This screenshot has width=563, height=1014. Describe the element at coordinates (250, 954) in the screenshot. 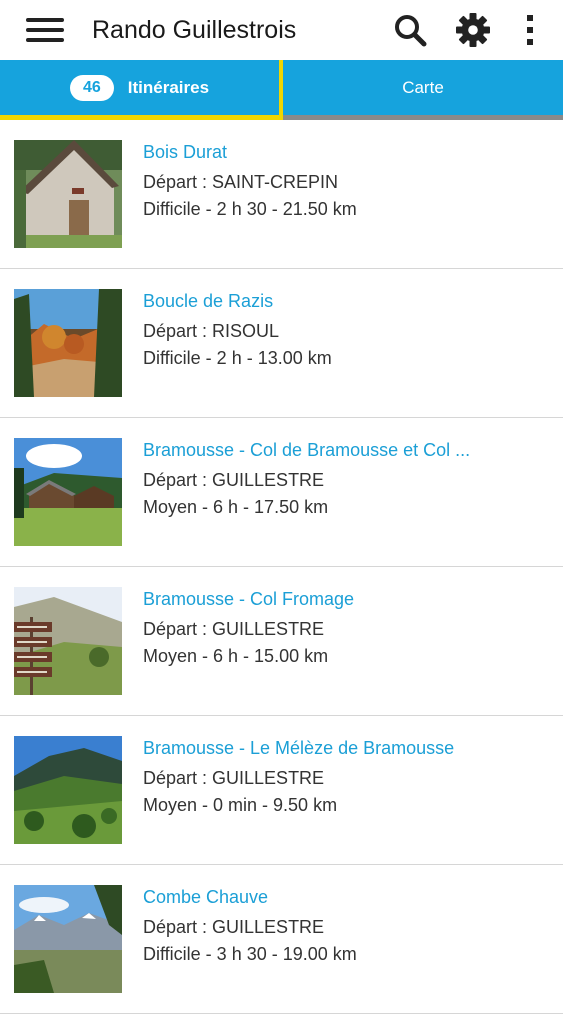

I see `item-details: Difficile - 3 h 30 - 19.00 km` at that location.